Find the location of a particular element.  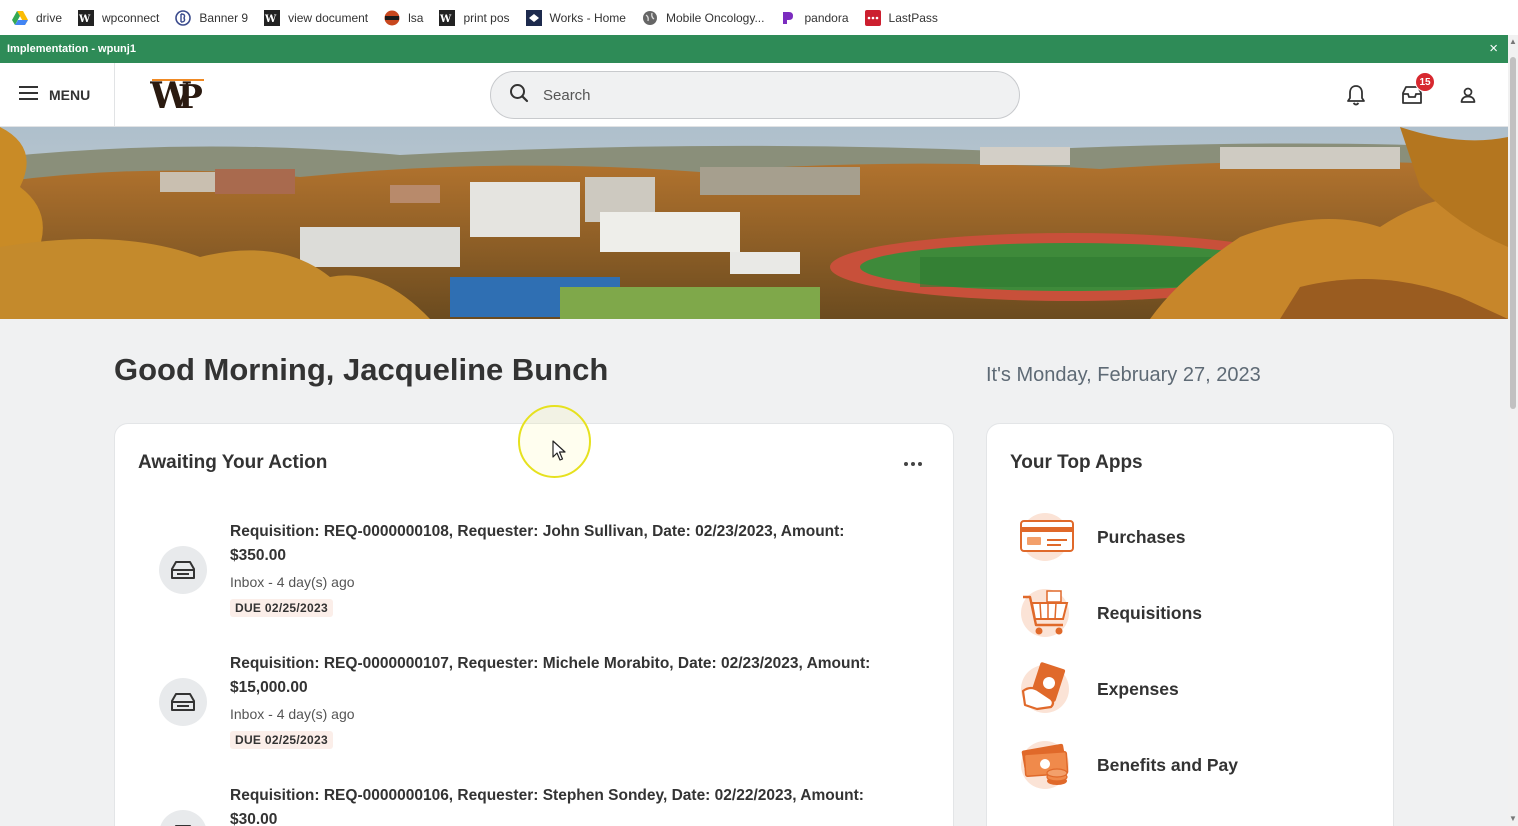

bookmark-pandora: pandora is located at coordinates (814, 18).